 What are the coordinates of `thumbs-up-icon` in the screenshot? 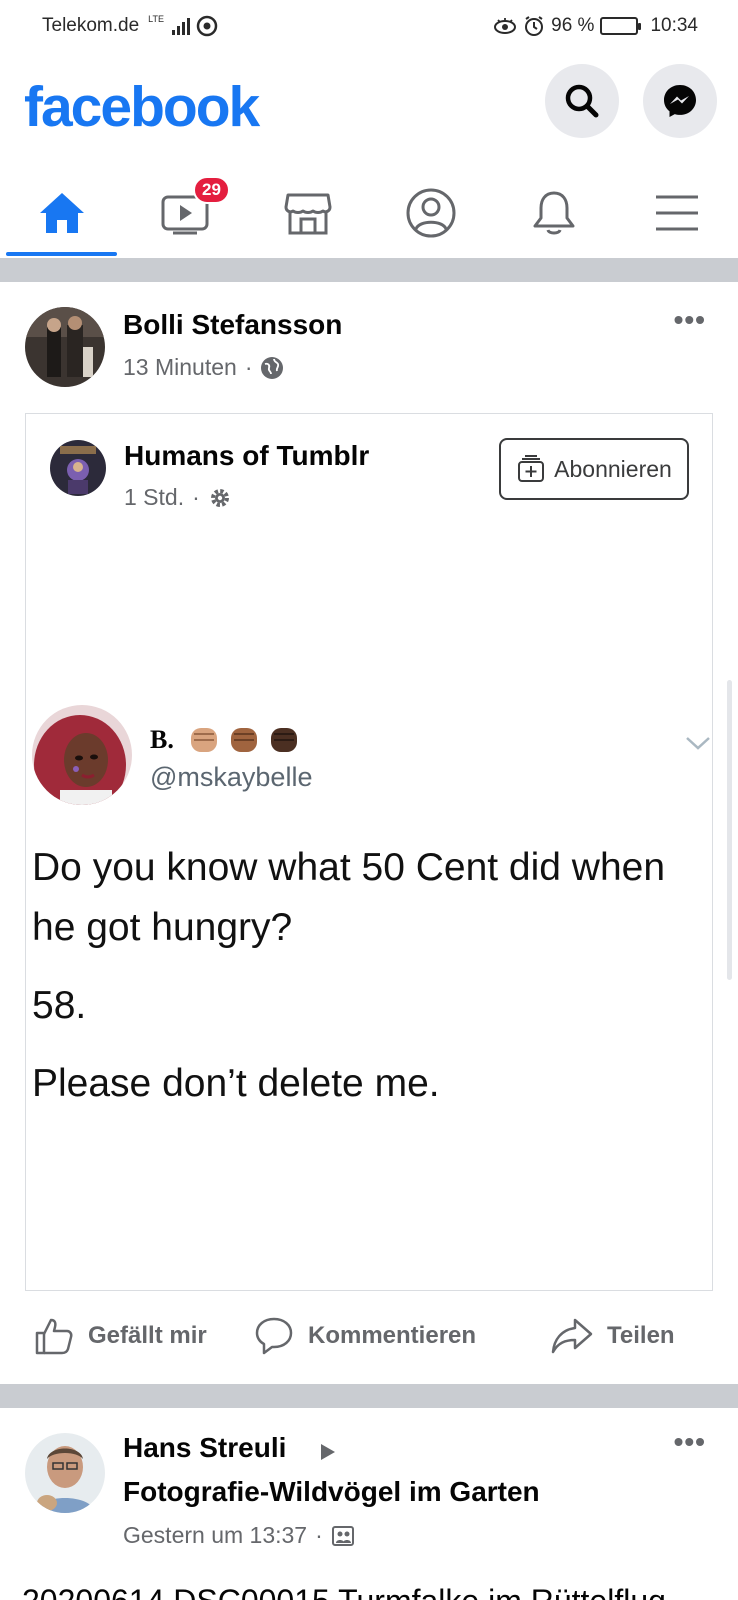 It's located at (54, 1336).